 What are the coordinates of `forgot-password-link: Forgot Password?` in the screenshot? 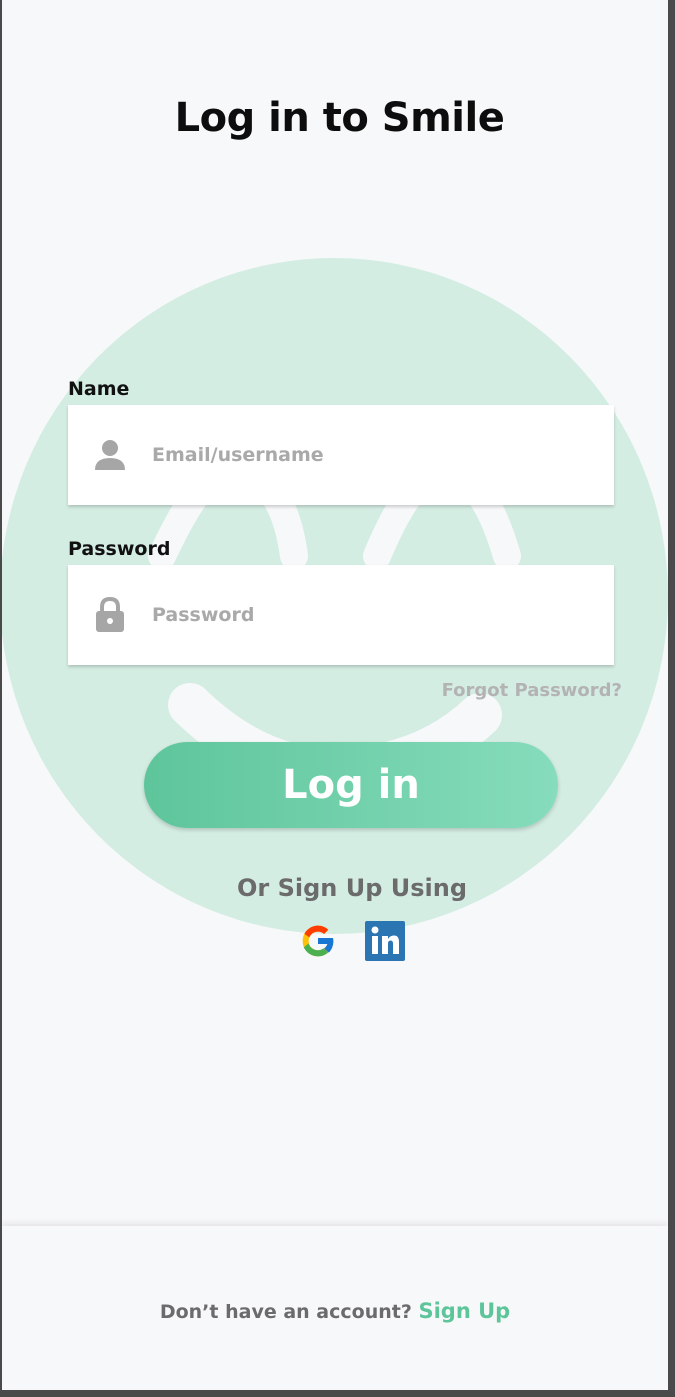 It's located at (532, 690).